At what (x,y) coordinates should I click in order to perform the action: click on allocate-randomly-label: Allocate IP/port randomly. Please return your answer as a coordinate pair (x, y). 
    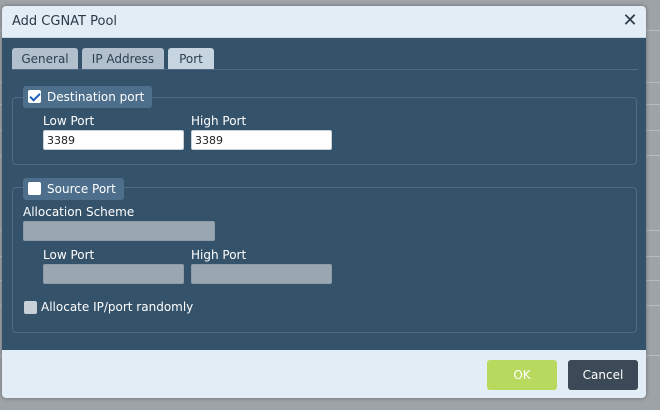
    Looking at the image, I should click on (117, 307).